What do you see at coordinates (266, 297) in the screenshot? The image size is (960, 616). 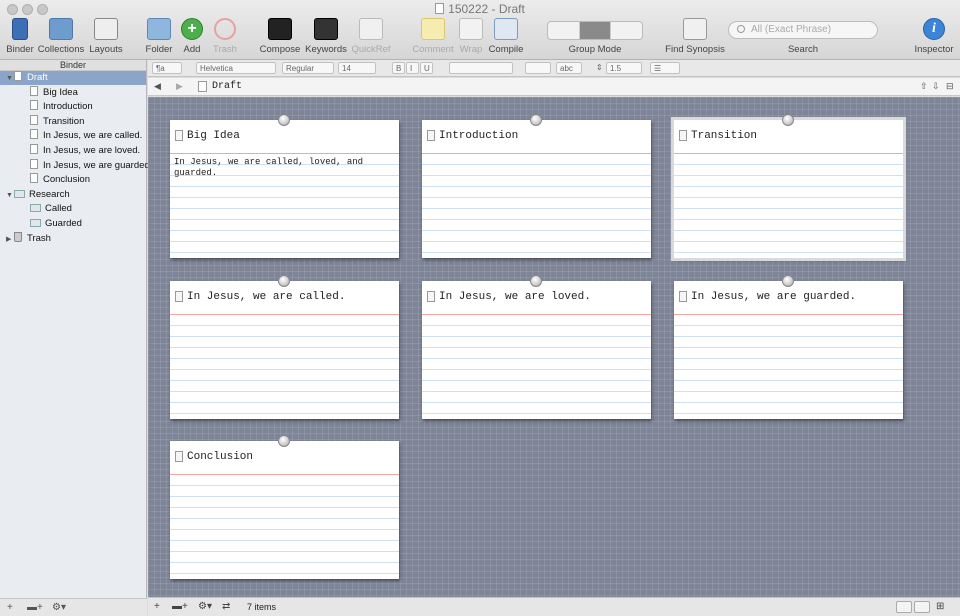 I see `index-card-title: In Jesus, we are called.` at bounding box center [266, 297].